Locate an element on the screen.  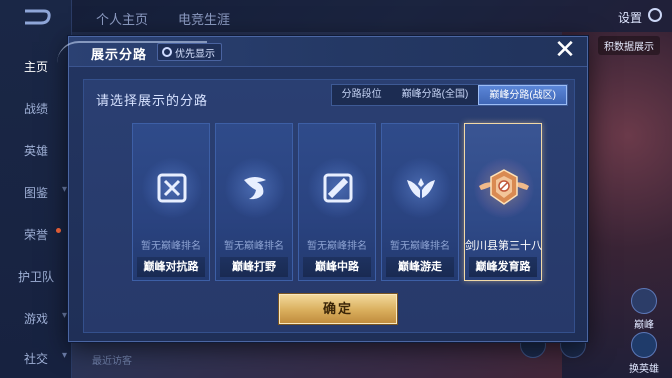
card-label: 巅峰发育路 is located at coordinates (503, 267).